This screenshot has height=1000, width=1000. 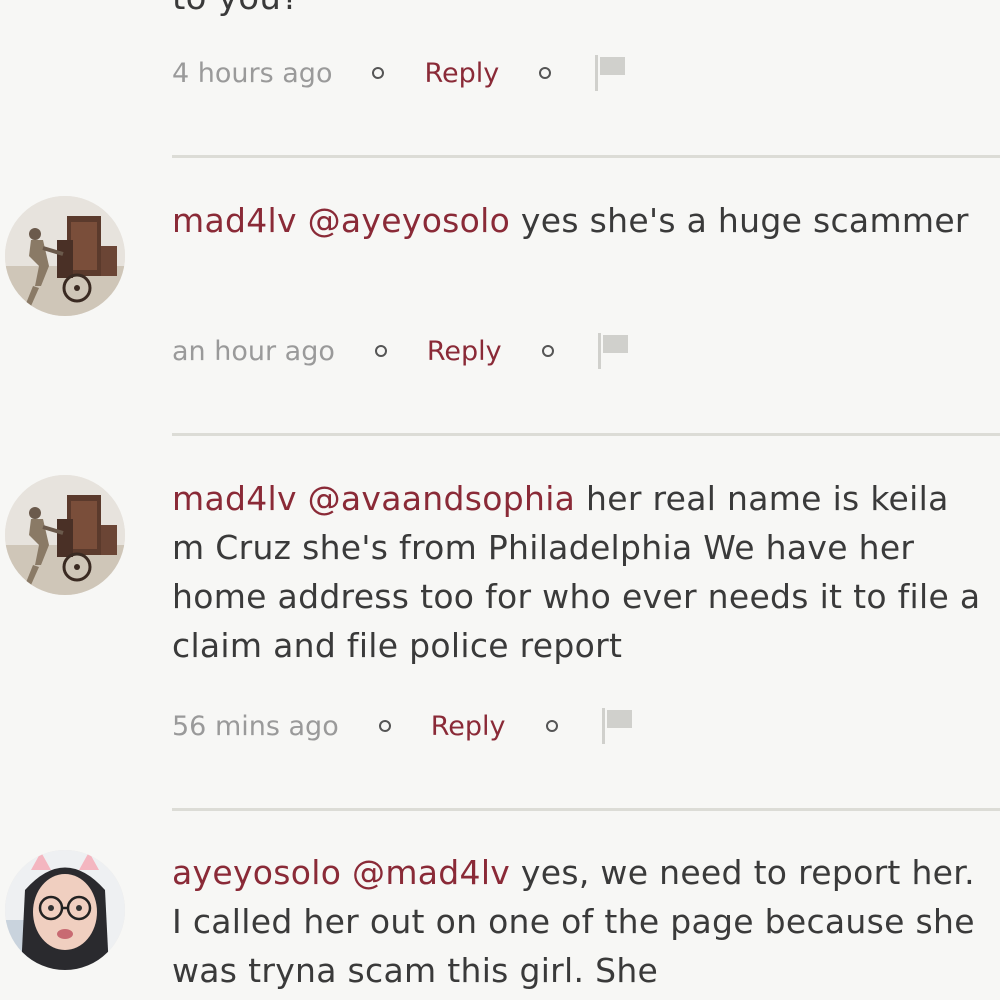 What do you see at coordinates (236, 9) in the screenshot?
I see `comment-text-partial: to you?` at bounding box center [236, 9].